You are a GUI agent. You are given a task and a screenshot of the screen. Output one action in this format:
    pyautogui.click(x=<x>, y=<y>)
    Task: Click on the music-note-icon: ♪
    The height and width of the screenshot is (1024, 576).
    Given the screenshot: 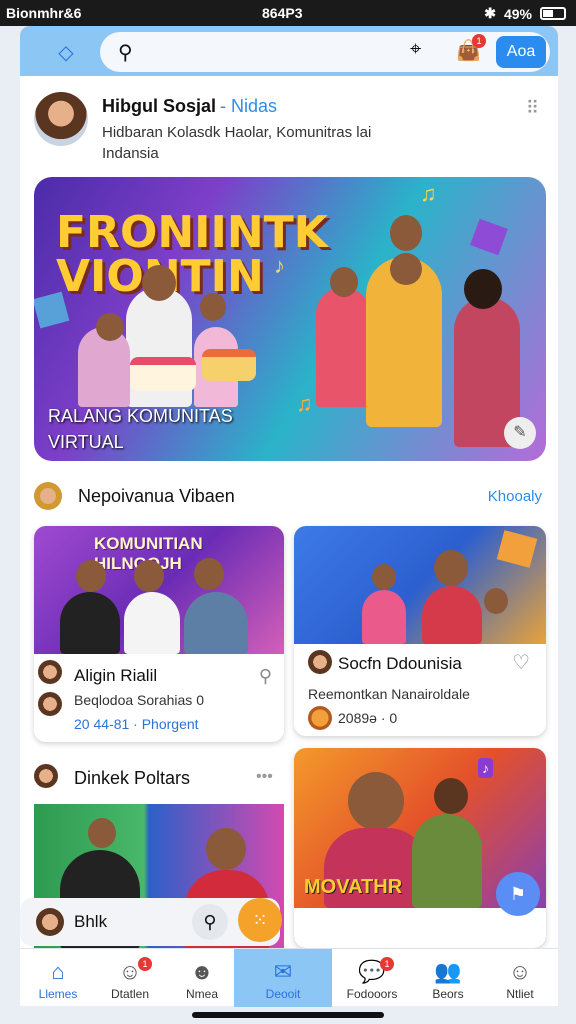 What is the action you would take?
    pyautogui.click(x=279, y=265)
    